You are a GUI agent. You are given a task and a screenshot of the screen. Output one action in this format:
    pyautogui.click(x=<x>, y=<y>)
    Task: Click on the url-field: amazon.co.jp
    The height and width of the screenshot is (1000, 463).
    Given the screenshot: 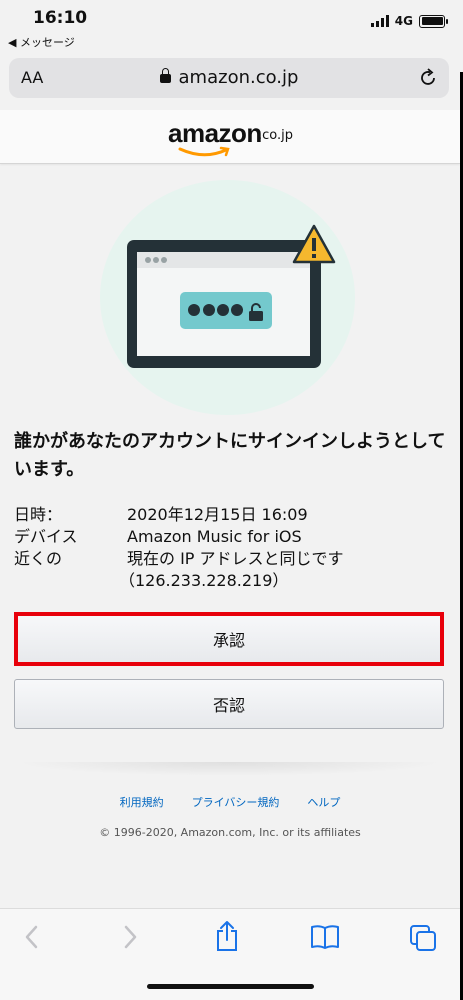 What is the action you would take?
    pyautogui.click(x=229, y=77)
    